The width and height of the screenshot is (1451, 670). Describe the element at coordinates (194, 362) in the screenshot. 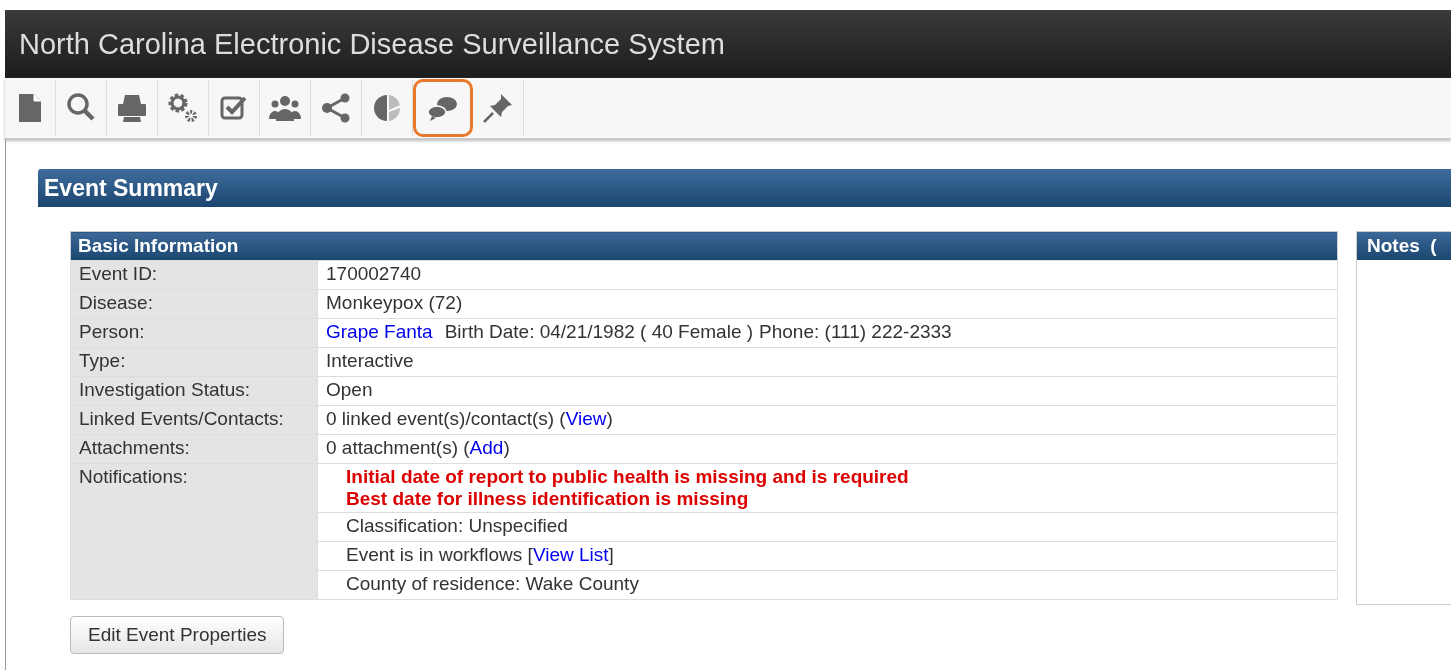

I see `field-label: Type:` at that location.